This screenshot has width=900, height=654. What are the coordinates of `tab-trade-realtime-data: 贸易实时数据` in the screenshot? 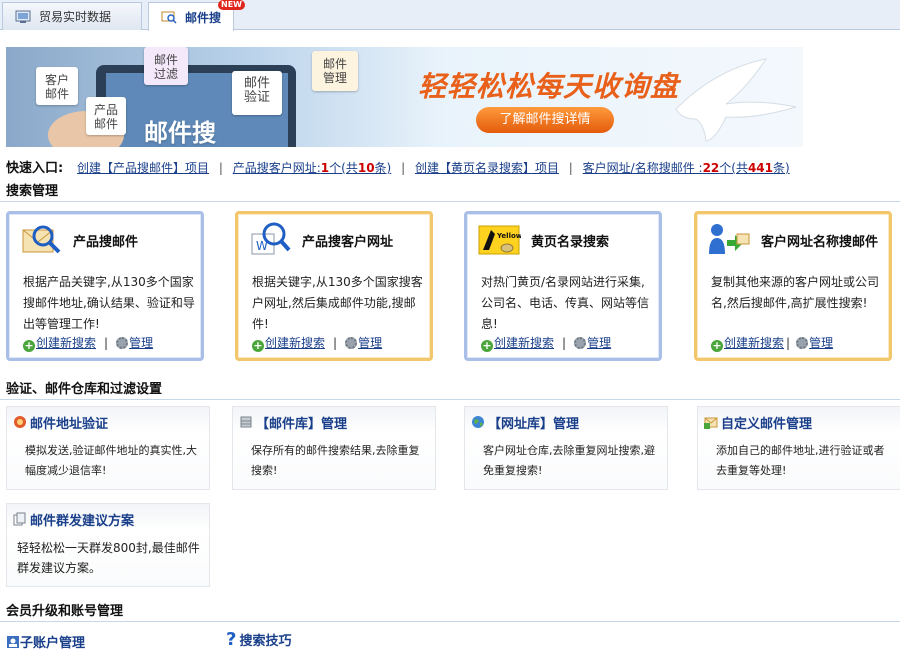 It's located at (72, 16).